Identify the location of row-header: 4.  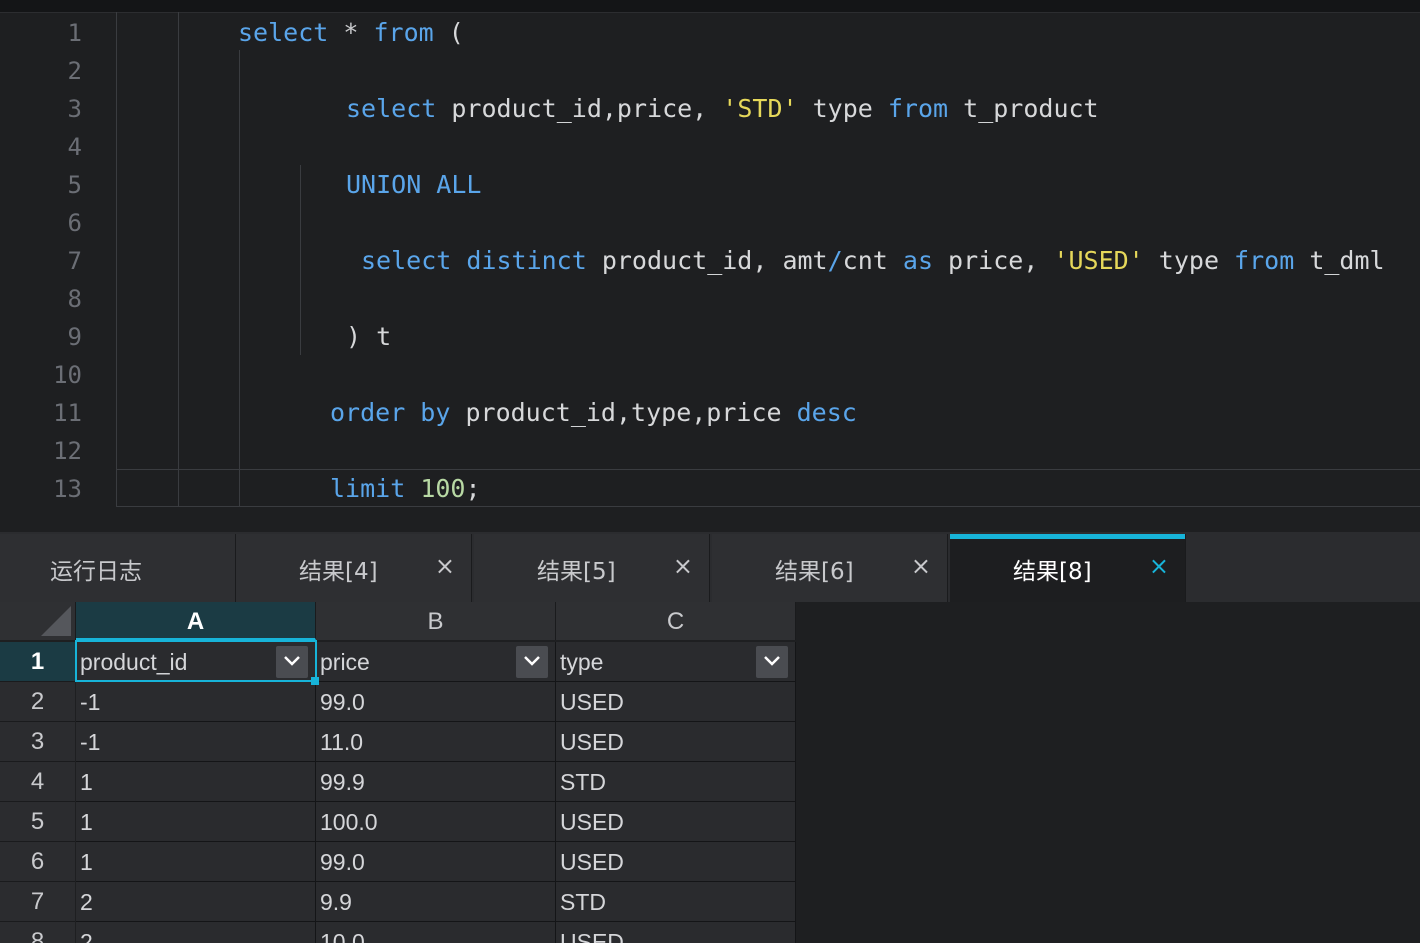
(37, 782).